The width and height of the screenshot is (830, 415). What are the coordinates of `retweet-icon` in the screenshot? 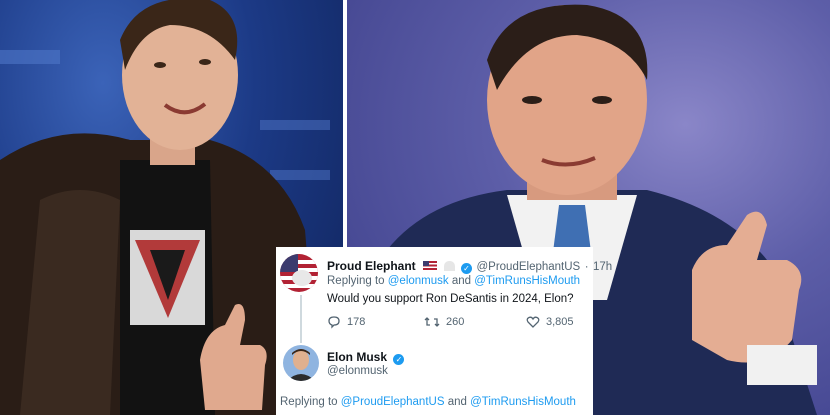 It's located at (432, 322).